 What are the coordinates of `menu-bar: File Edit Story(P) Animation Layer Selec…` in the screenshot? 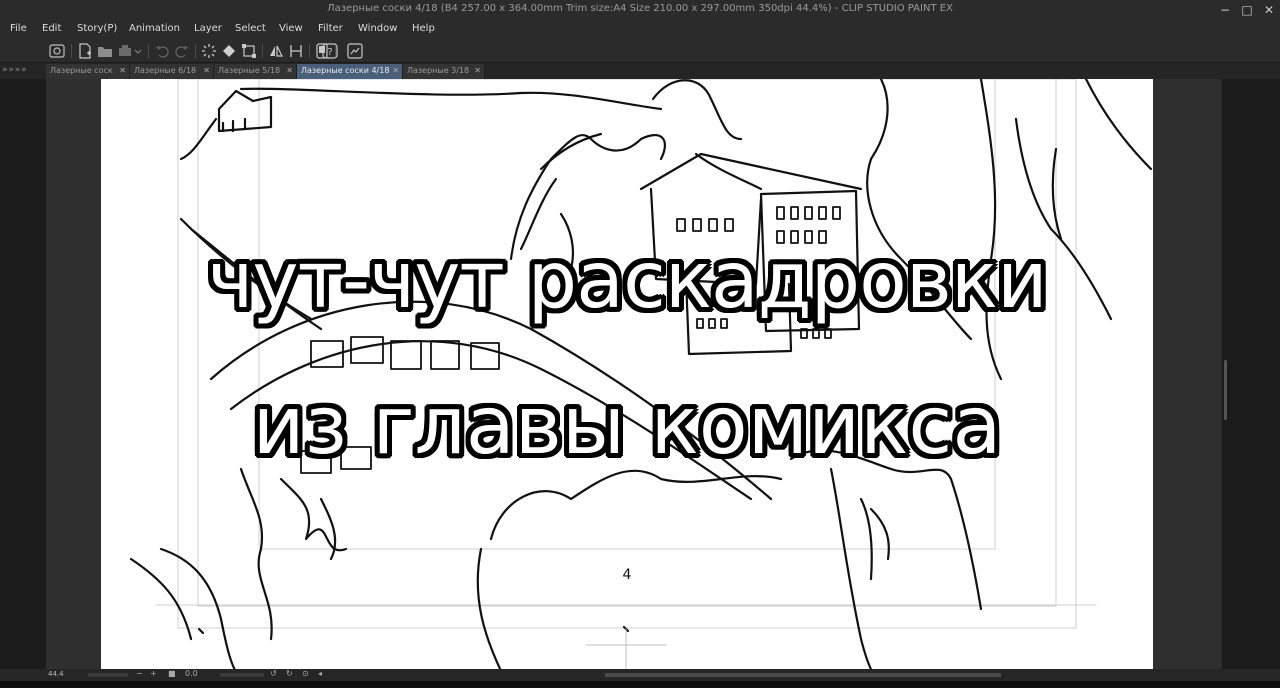 It's located at (640, 29).